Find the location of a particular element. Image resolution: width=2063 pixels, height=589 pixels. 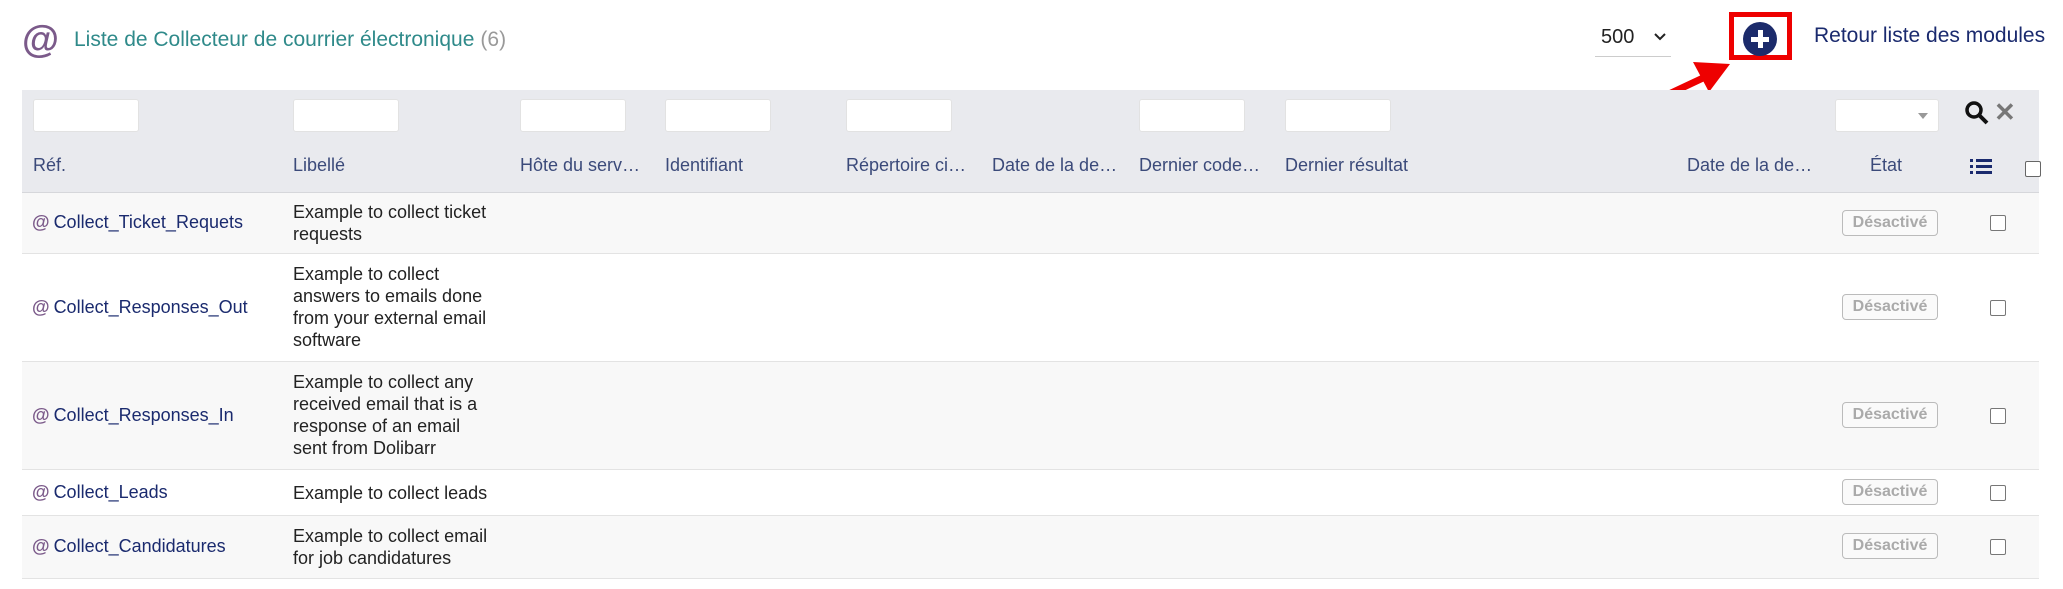

filter-folder-input is located at coordinates (899, 115).